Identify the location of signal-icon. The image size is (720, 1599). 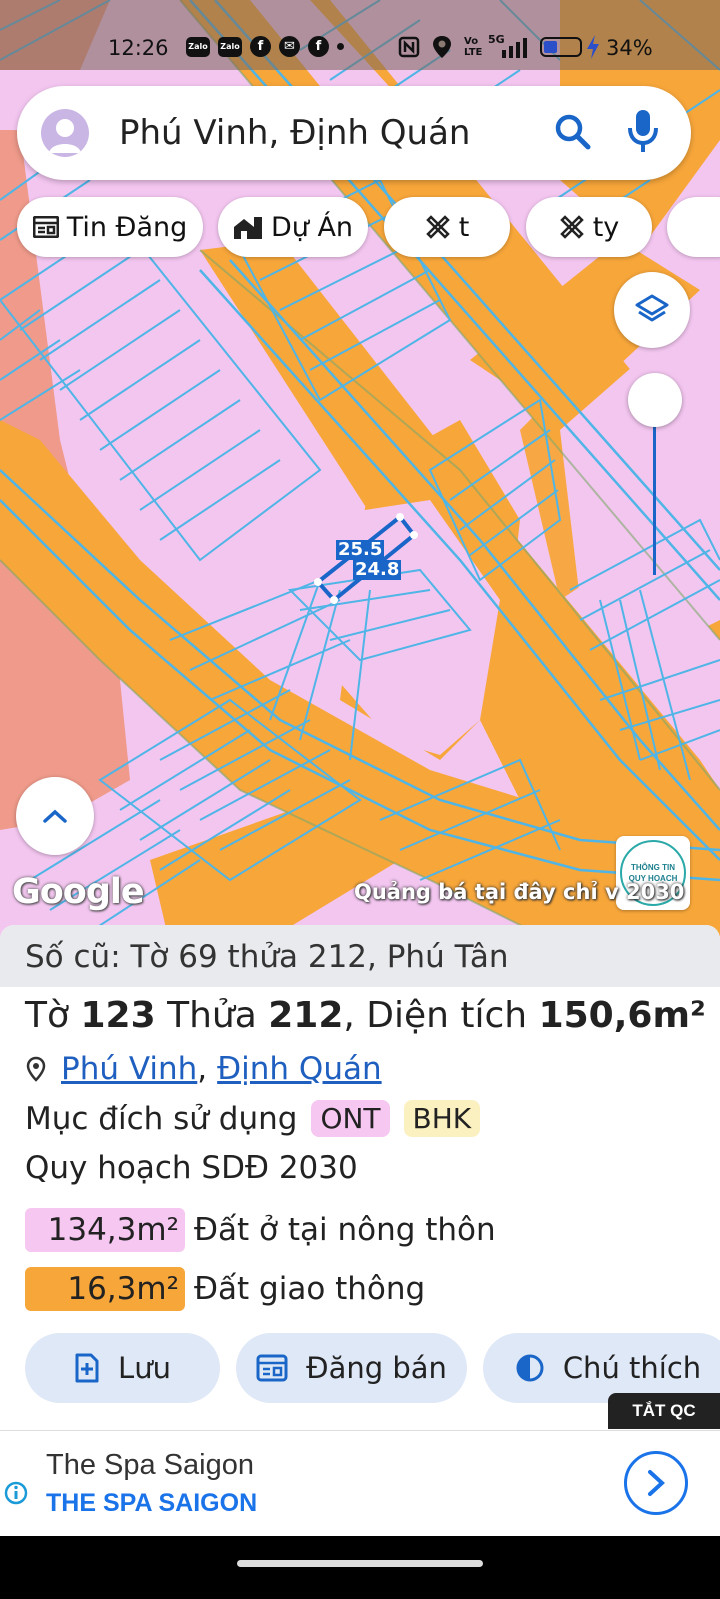
(514, 48).